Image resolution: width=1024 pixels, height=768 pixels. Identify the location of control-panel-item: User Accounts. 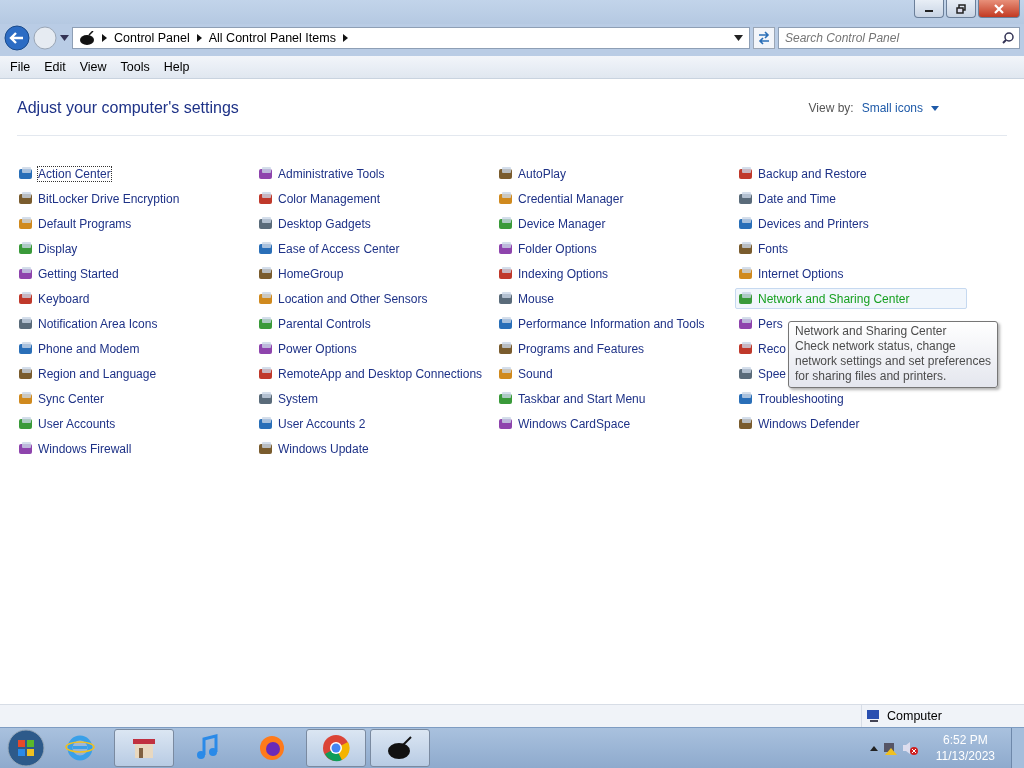
(67, 423).